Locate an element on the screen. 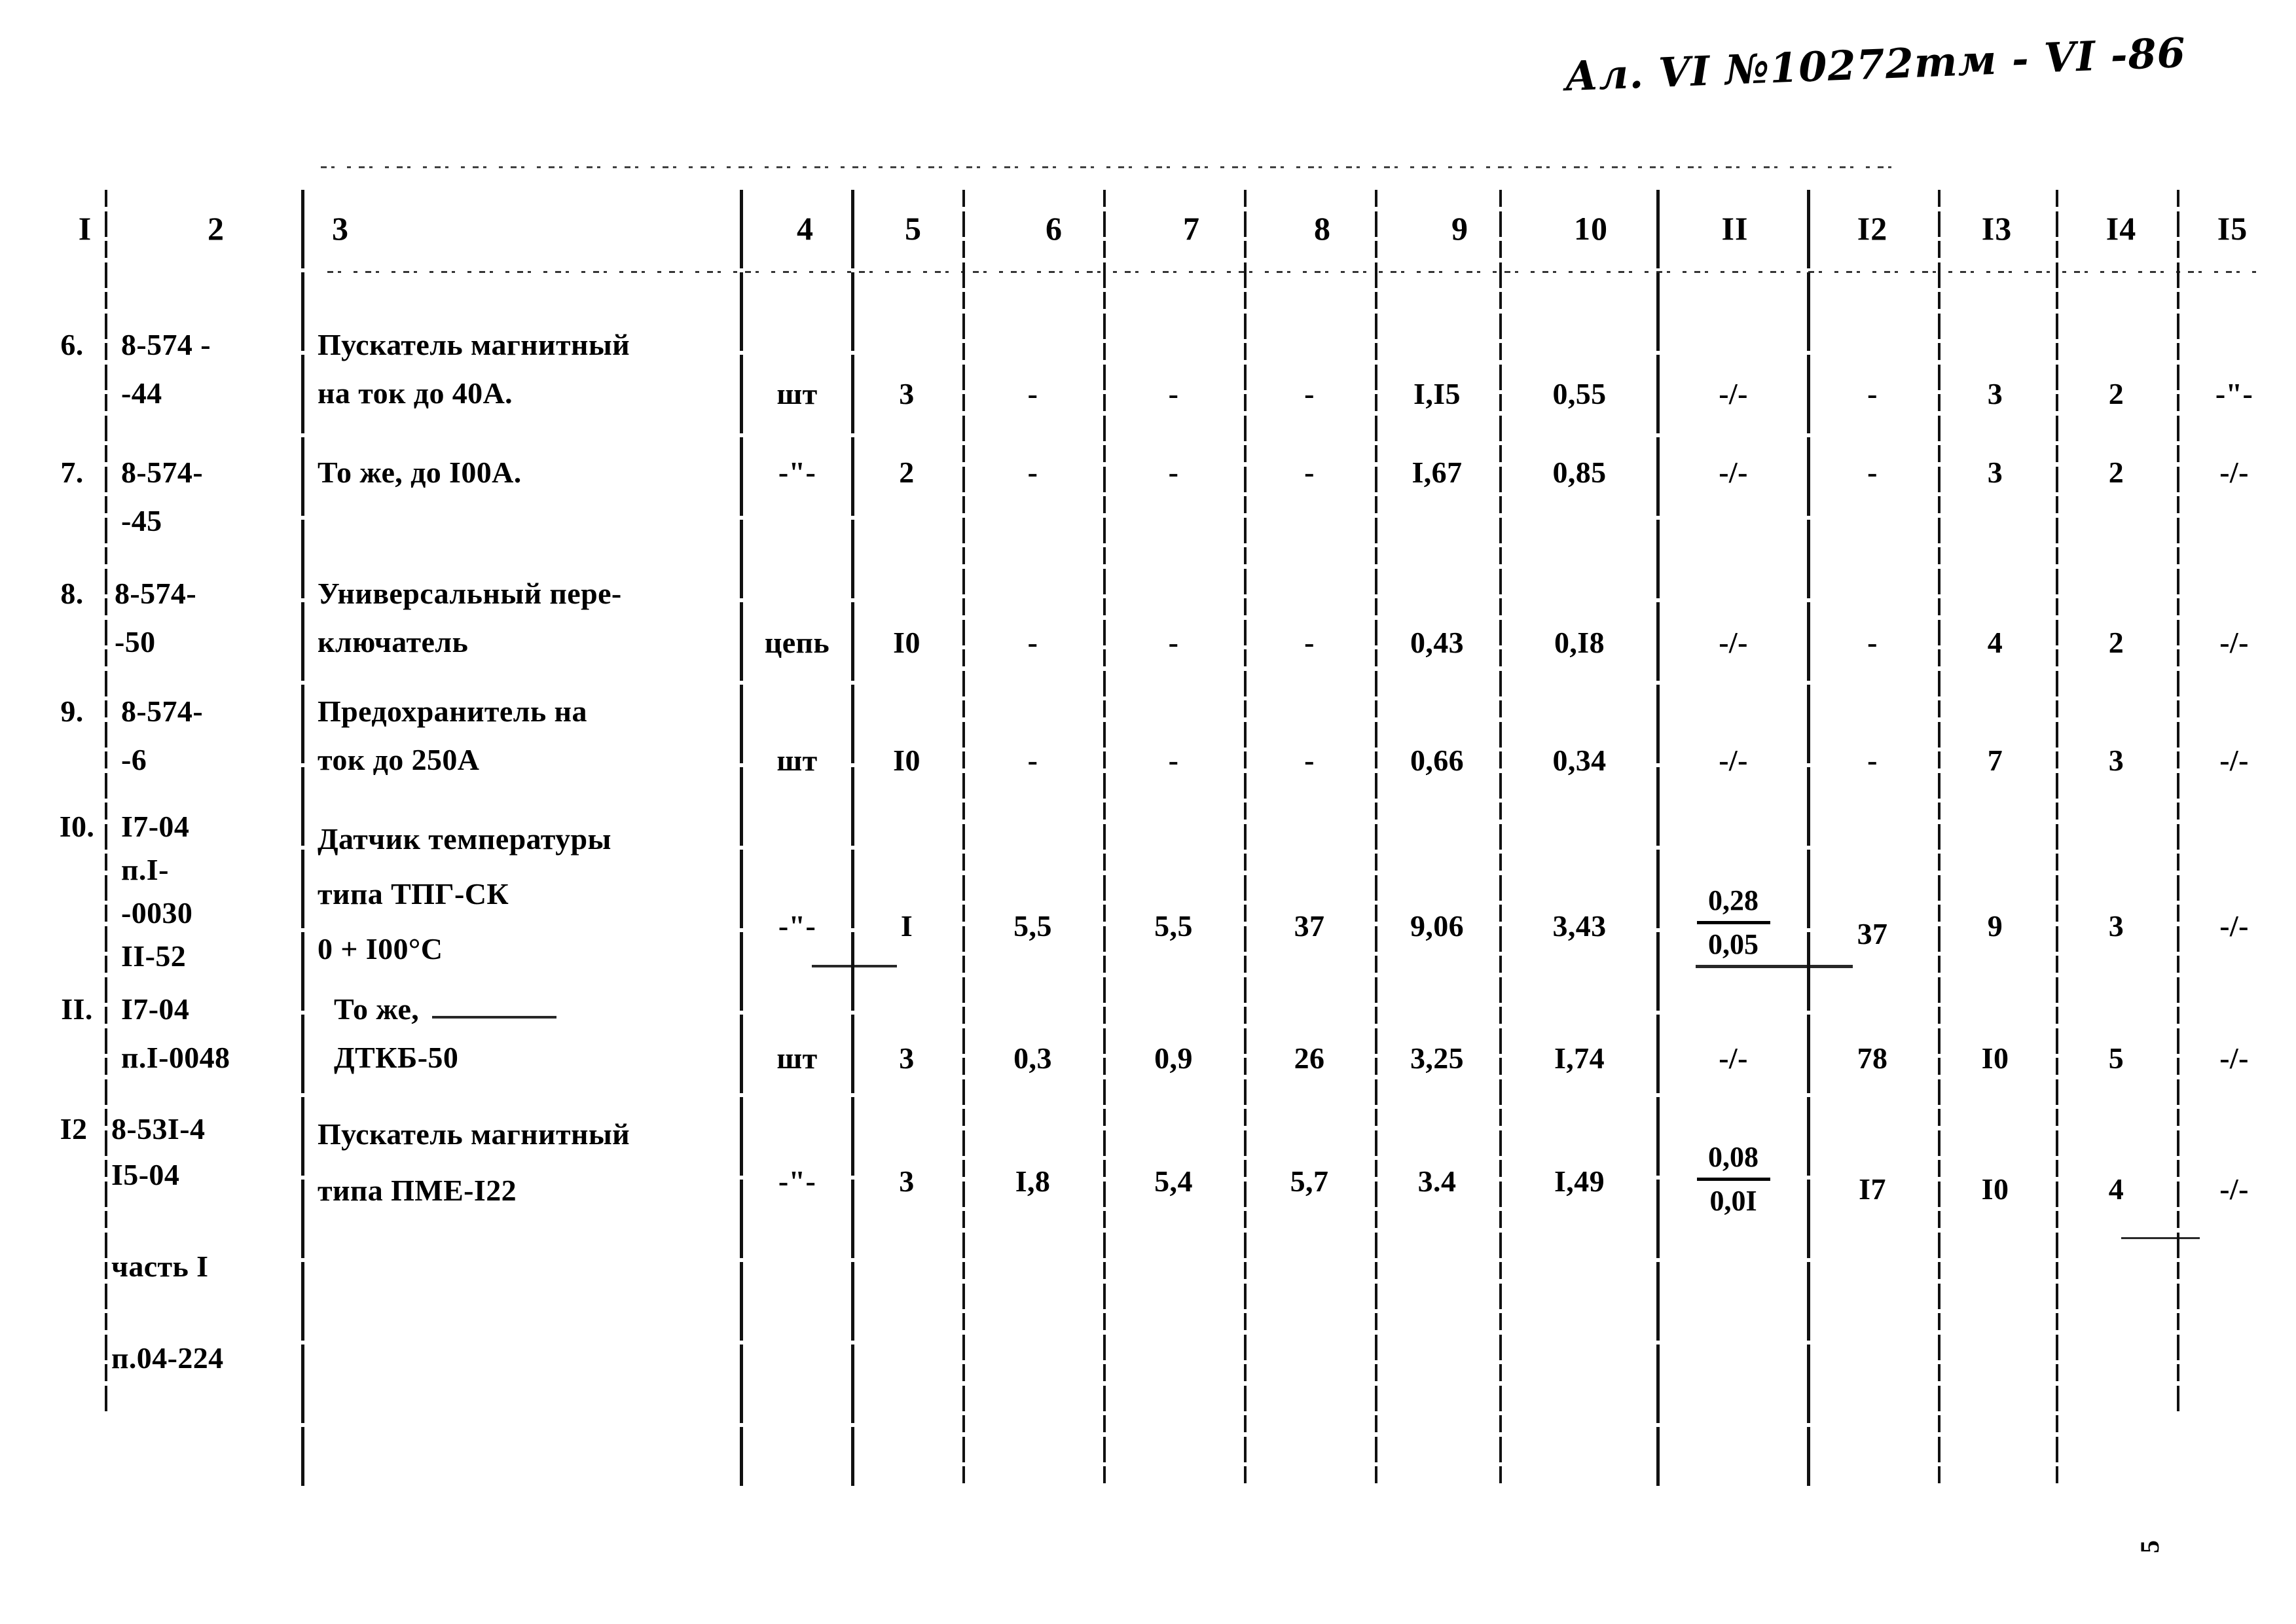 The image size is (2296, 1624). table-row: I,49 is located at coordinates (1579, 1181).